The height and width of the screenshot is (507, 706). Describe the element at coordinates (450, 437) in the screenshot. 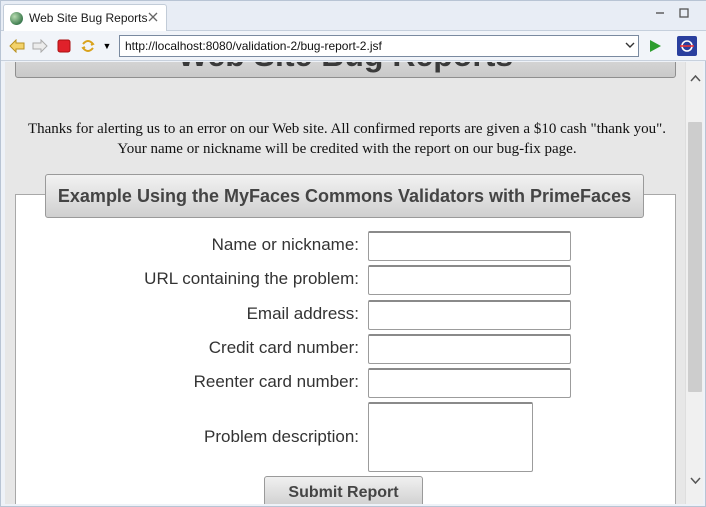

I see `description-textarea` at that location.